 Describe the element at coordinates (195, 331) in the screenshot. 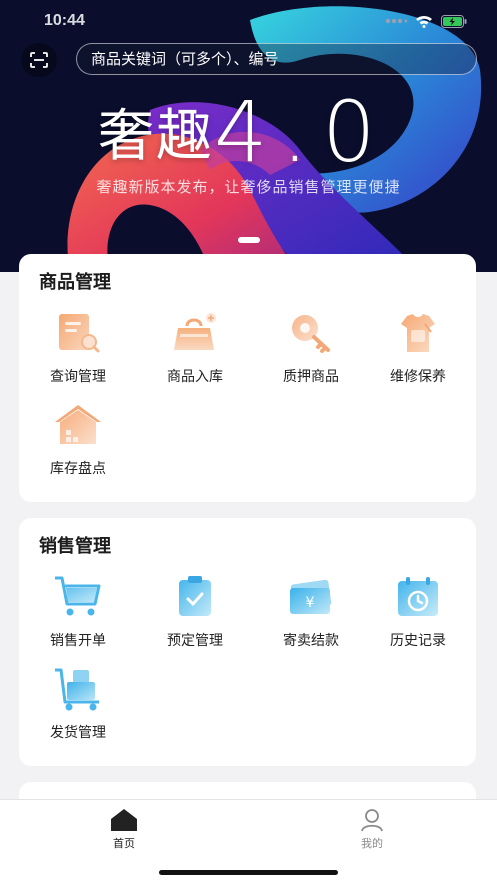

I see `handbag-add-icon` at that location.